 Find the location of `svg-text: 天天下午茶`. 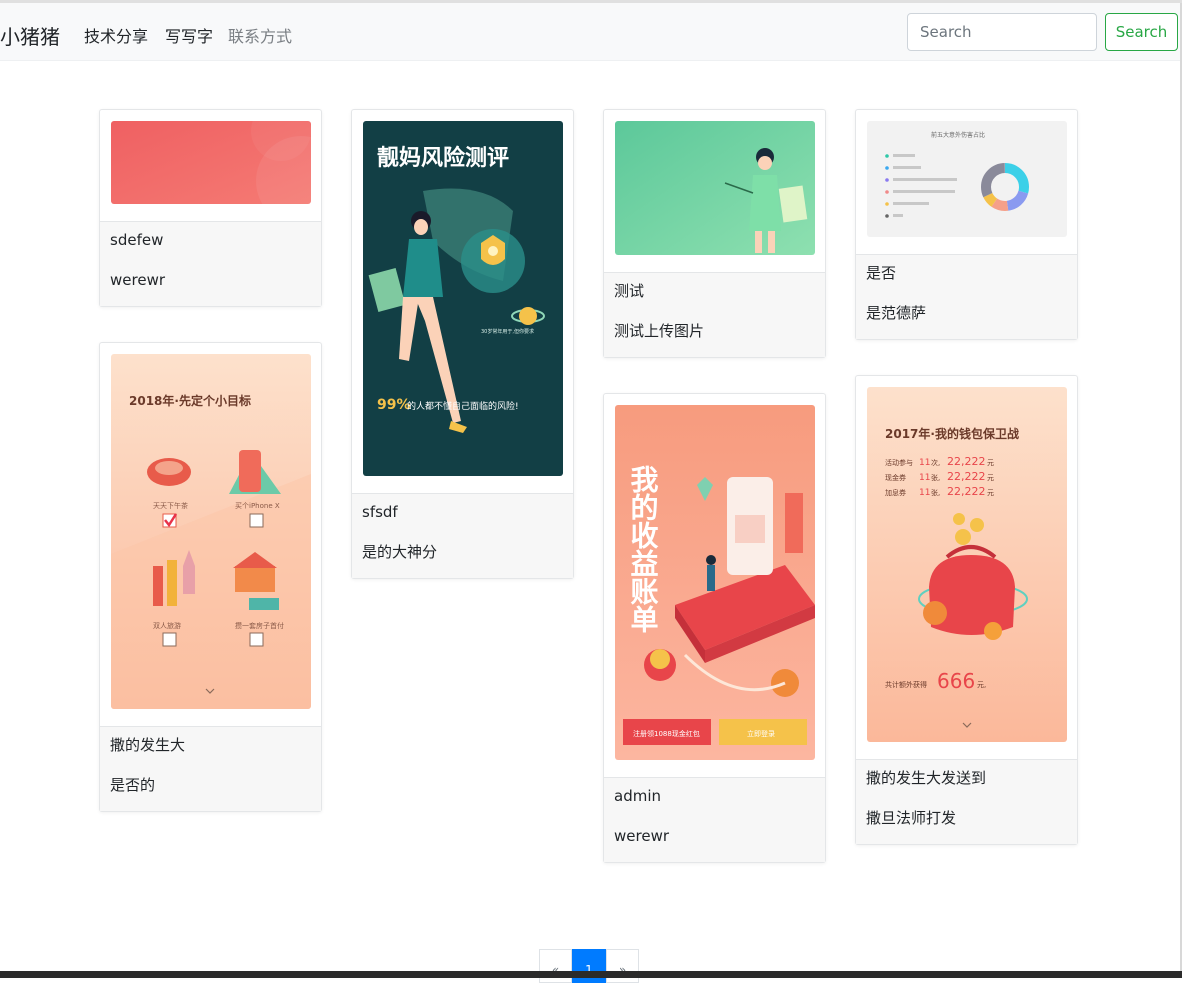

svg-text: 天天下午茶 is located at coordinates (170, 505).